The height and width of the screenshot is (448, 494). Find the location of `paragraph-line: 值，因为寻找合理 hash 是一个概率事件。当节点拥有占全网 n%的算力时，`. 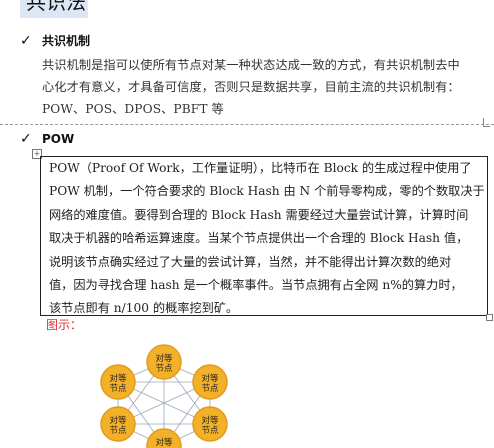

paragraph-line: 值，因为寻找合理 hash 是一个概率事件。当节点拥有占全网 n%的算力时， is located at coordinates (256, 285).